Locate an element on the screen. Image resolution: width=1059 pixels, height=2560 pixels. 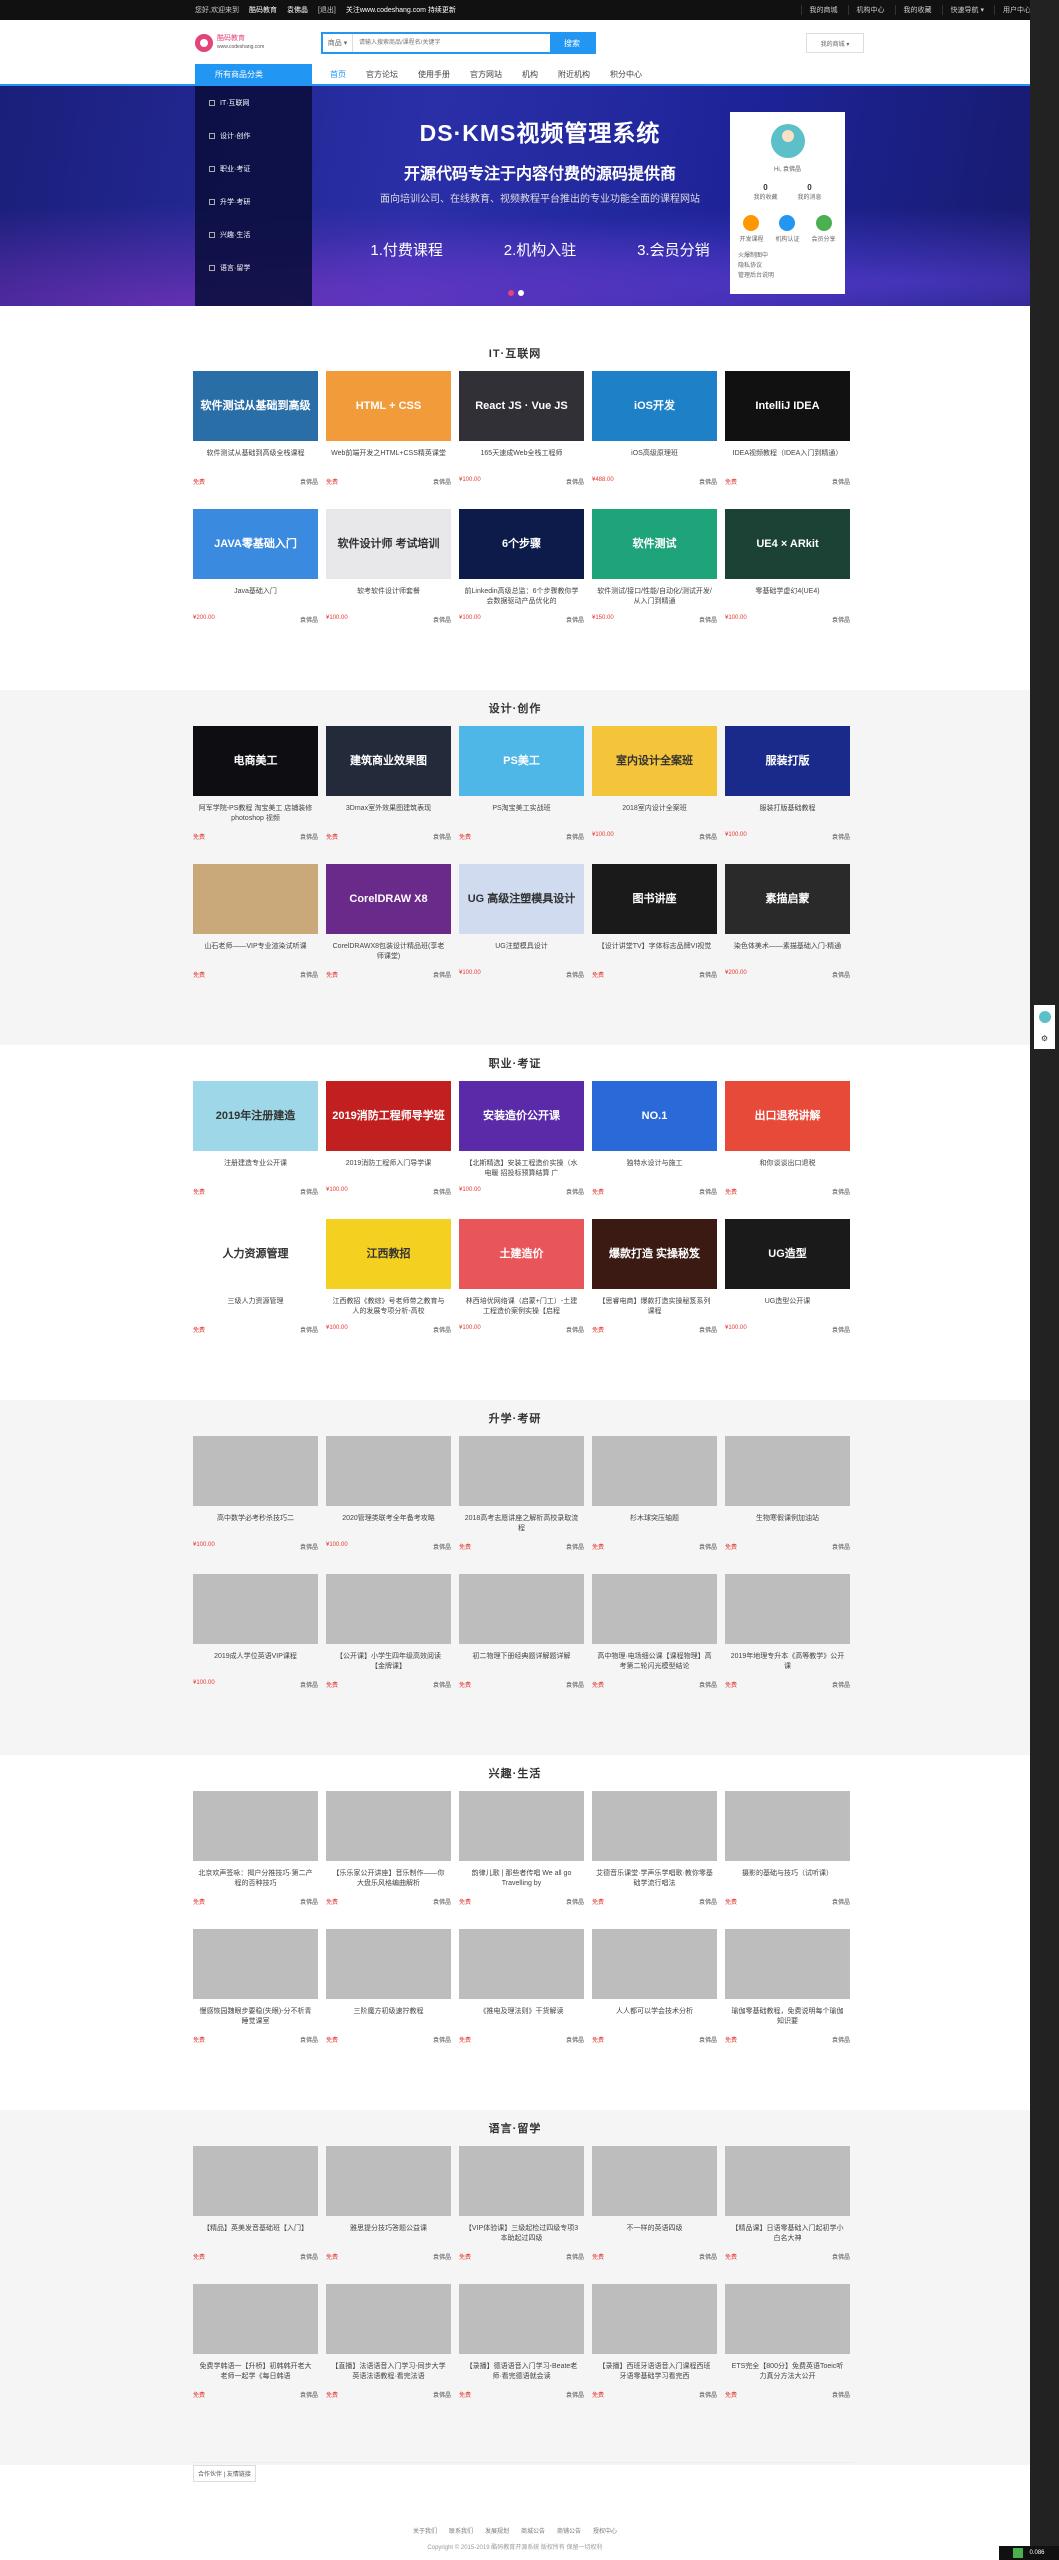
course-card: 【录播】德语语音入门学习-Beate老师·看完德语就会读 免费 袁佛晶 is located at coordinates (521, 2353).